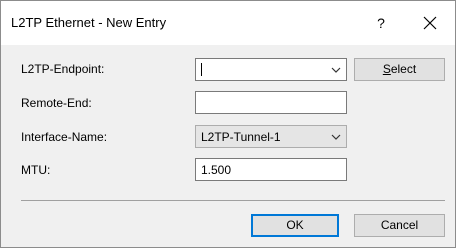 The image size is (456, 248). I want to click on interface-name-select: L2TP-Tunnel-1, so click(271, 136).